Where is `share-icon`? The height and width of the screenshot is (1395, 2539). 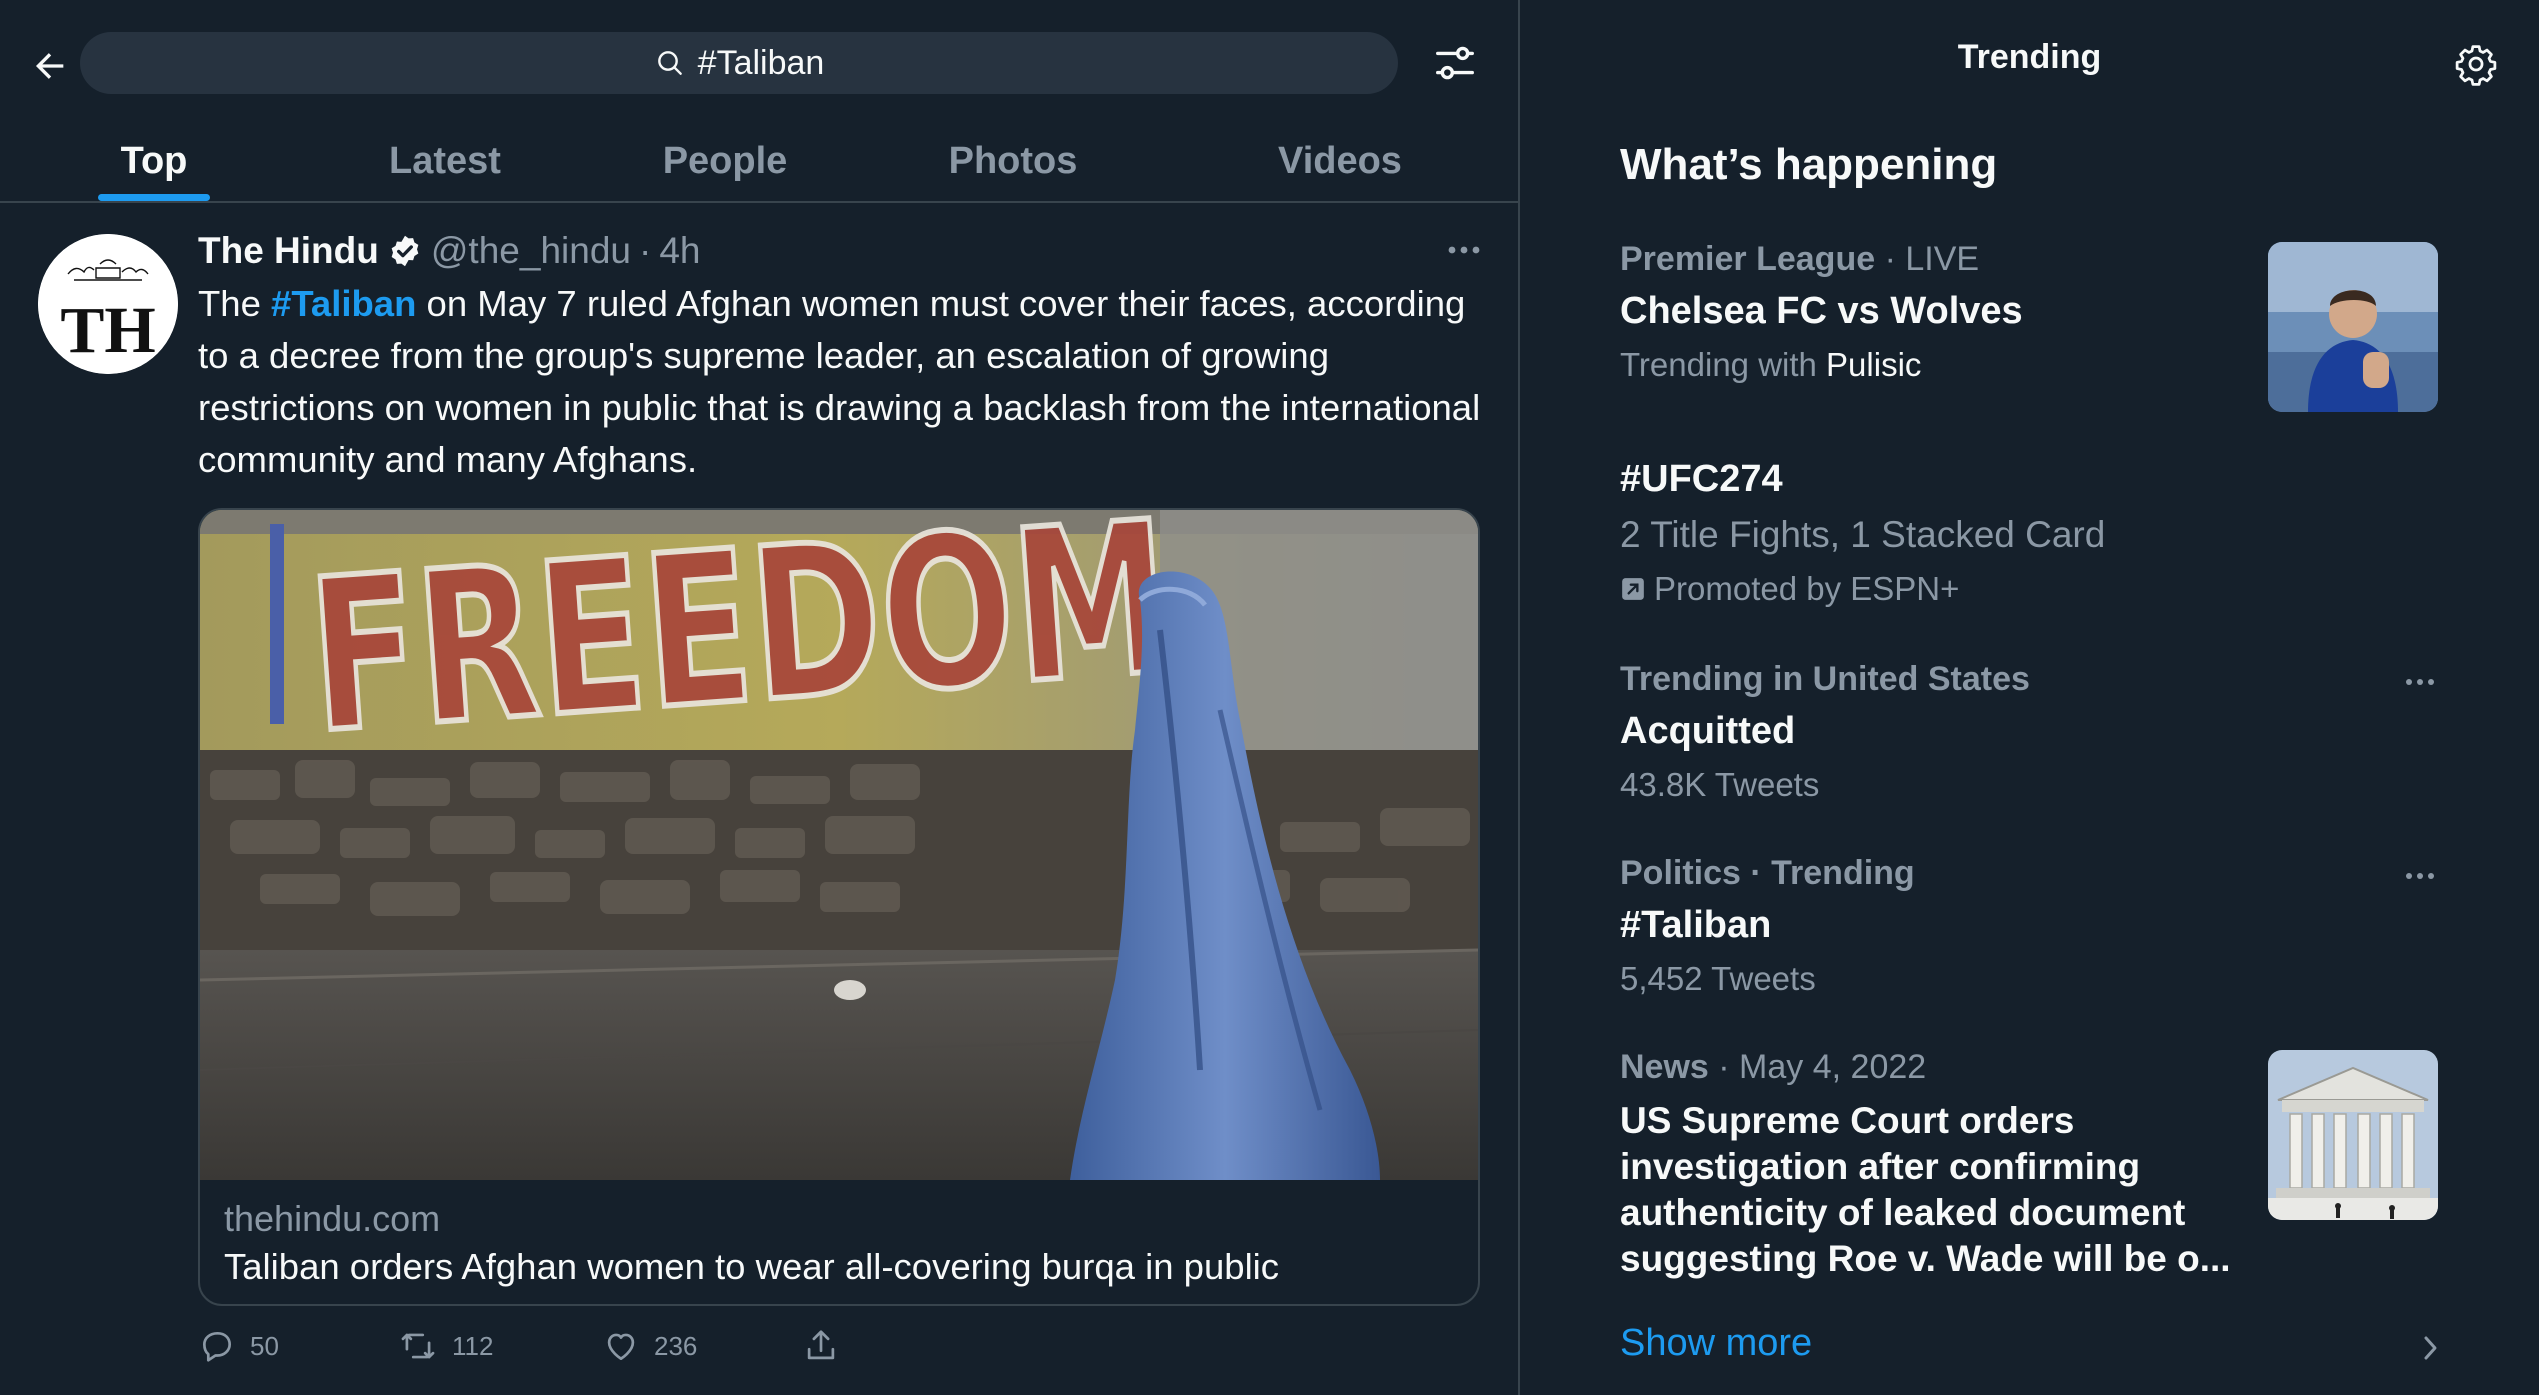
share-icon is located at coordinates (821, 1345).